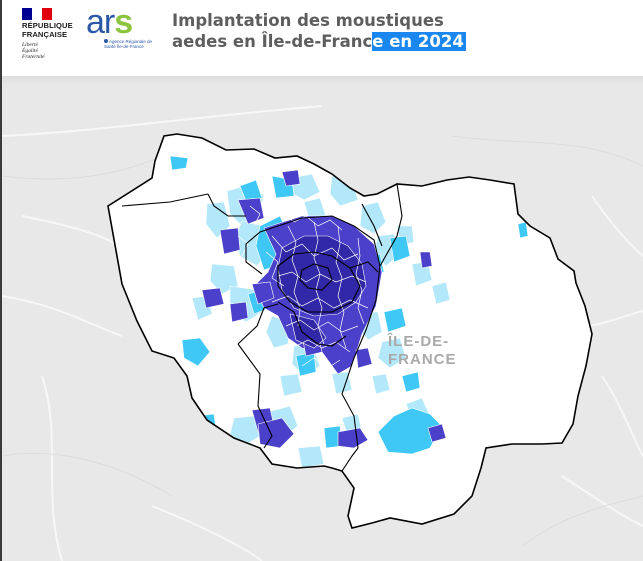 The height and width of the screenshot is (561, 643). Describe the element at coordinates (45, 34) in the screenshot. I see `rf-name-line: FRANÇAISE` at that location.